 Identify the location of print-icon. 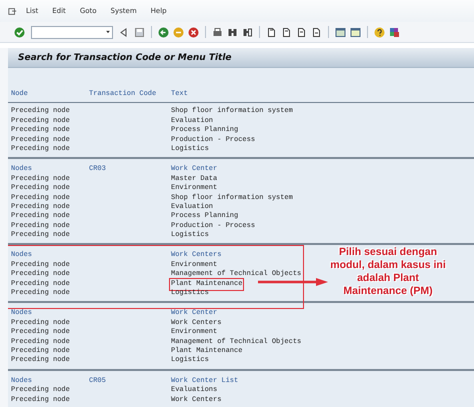
(217, 32).